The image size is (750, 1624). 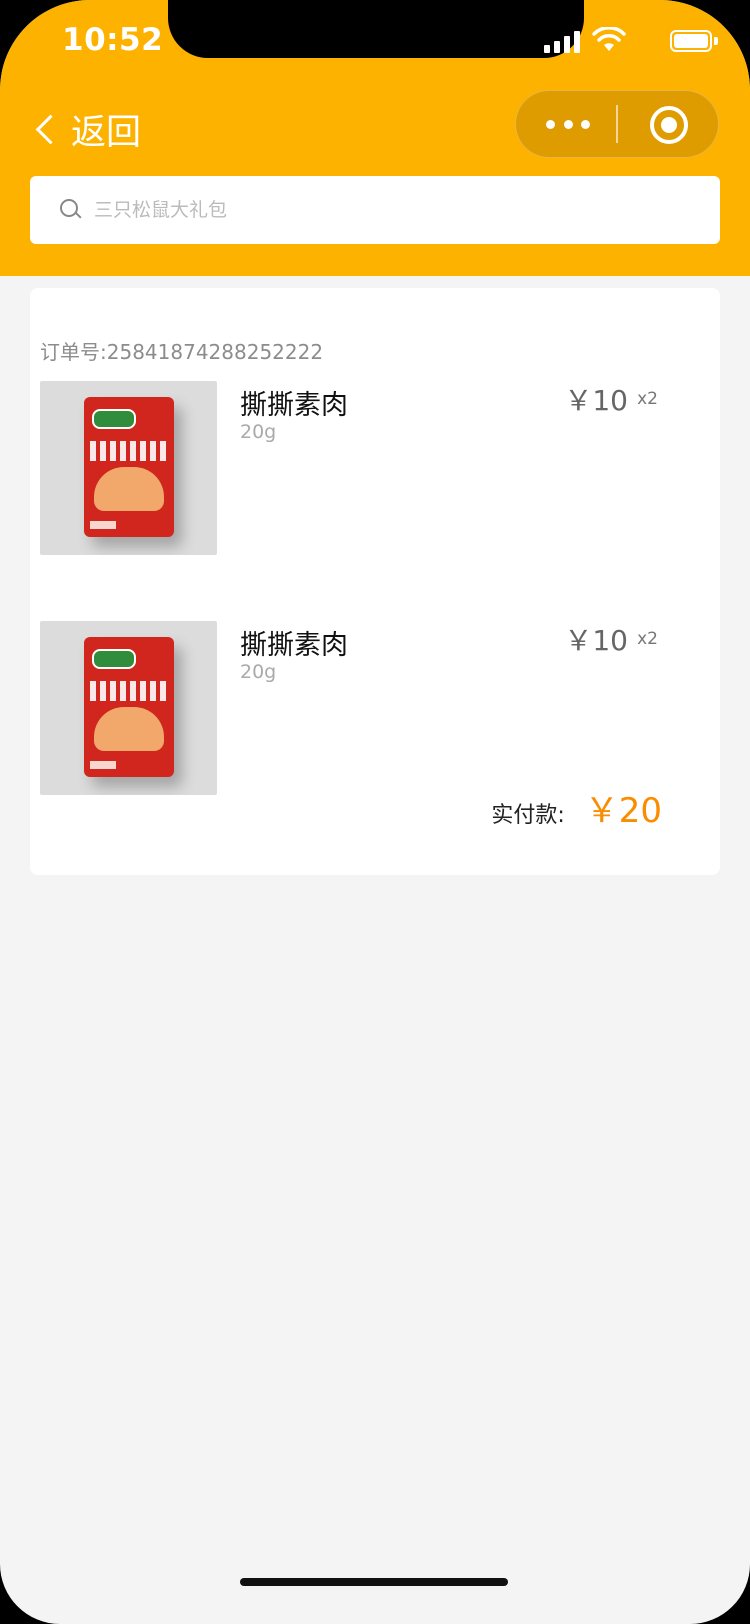 I want to click on back-button: 返回, so click(x=85, y=129).